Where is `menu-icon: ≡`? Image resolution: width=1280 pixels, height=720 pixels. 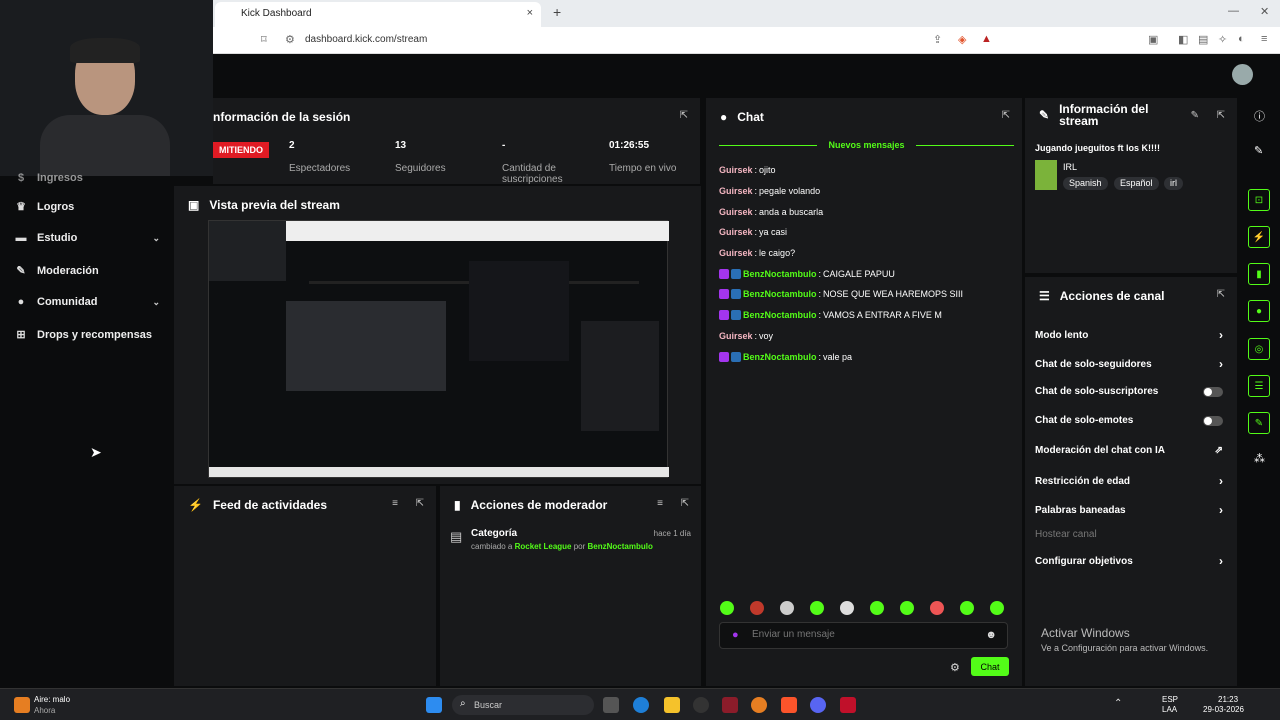 menu-icon: ≡ is located at coordinates (1264, 39).